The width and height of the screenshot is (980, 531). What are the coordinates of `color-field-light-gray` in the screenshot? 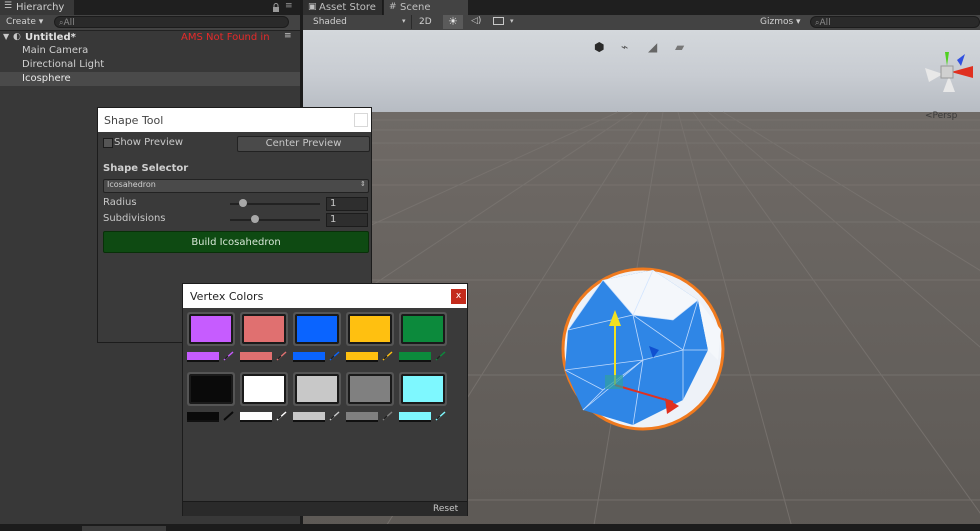 It's located at (309, 417).